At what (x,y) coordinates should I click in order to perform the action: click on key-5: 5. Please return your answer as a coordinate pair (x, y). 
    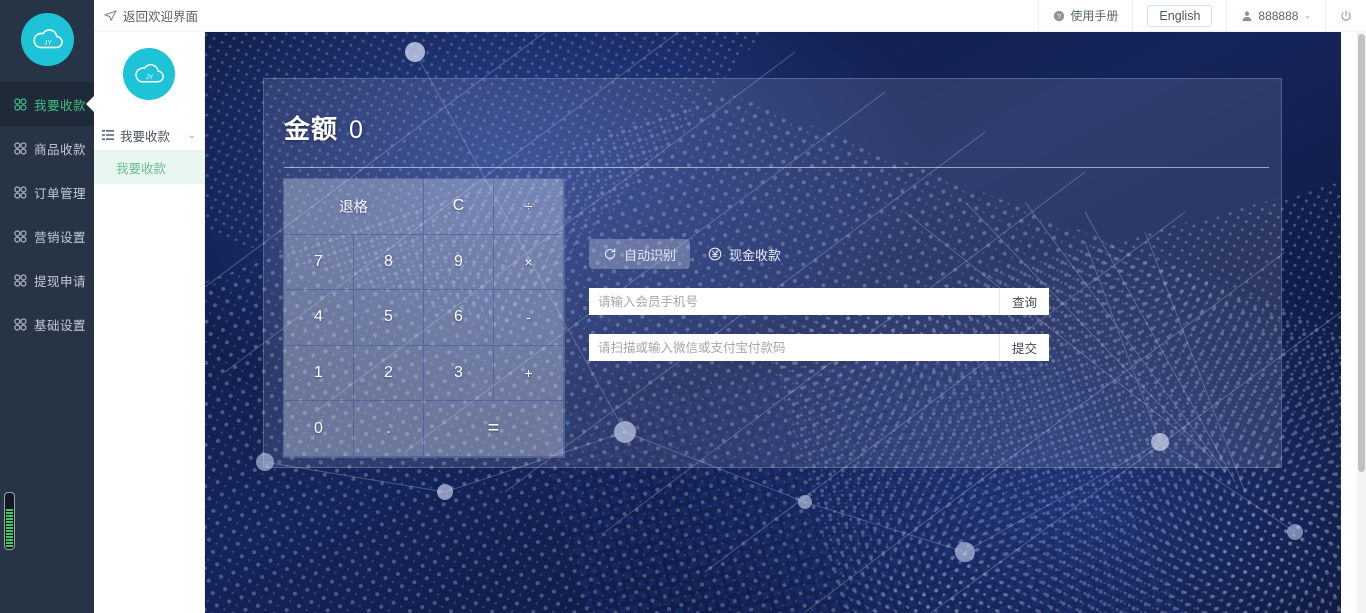
    Looking at the image, I should click on (389, 318).